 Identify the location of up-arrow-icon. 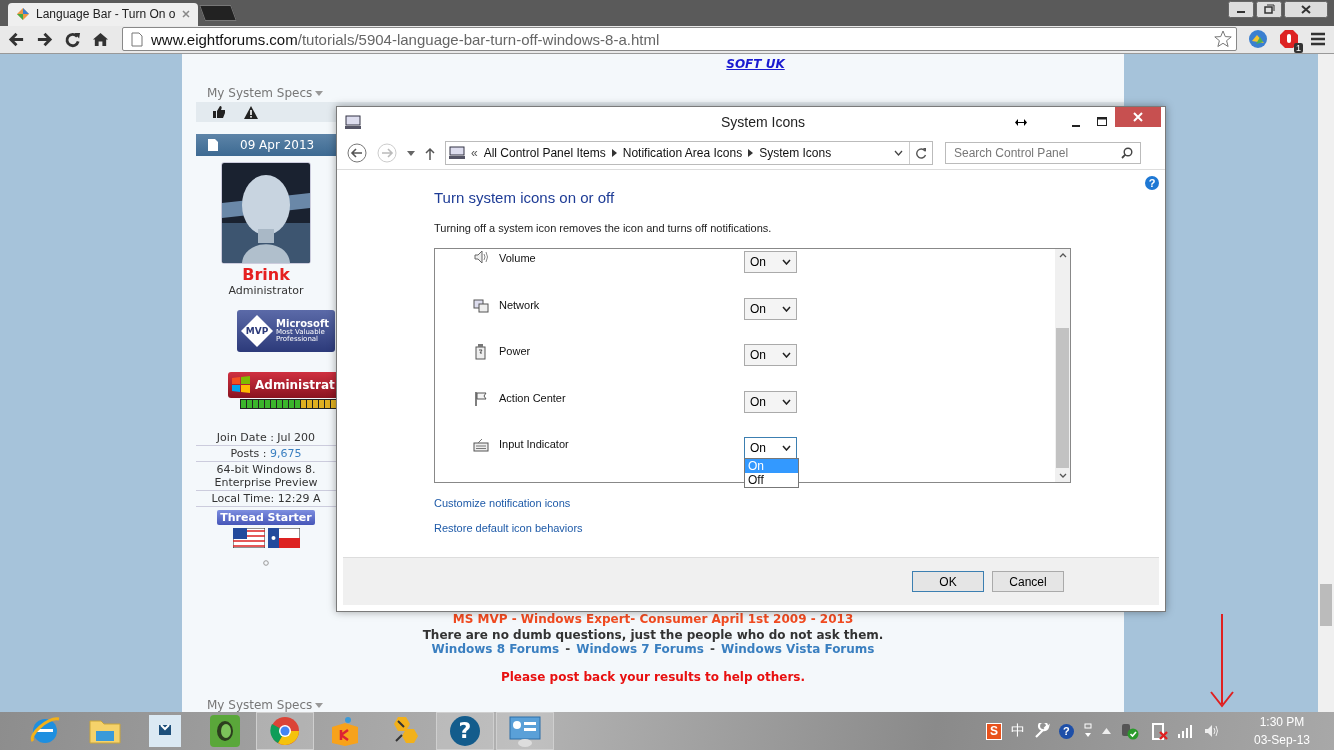
(430, 153).